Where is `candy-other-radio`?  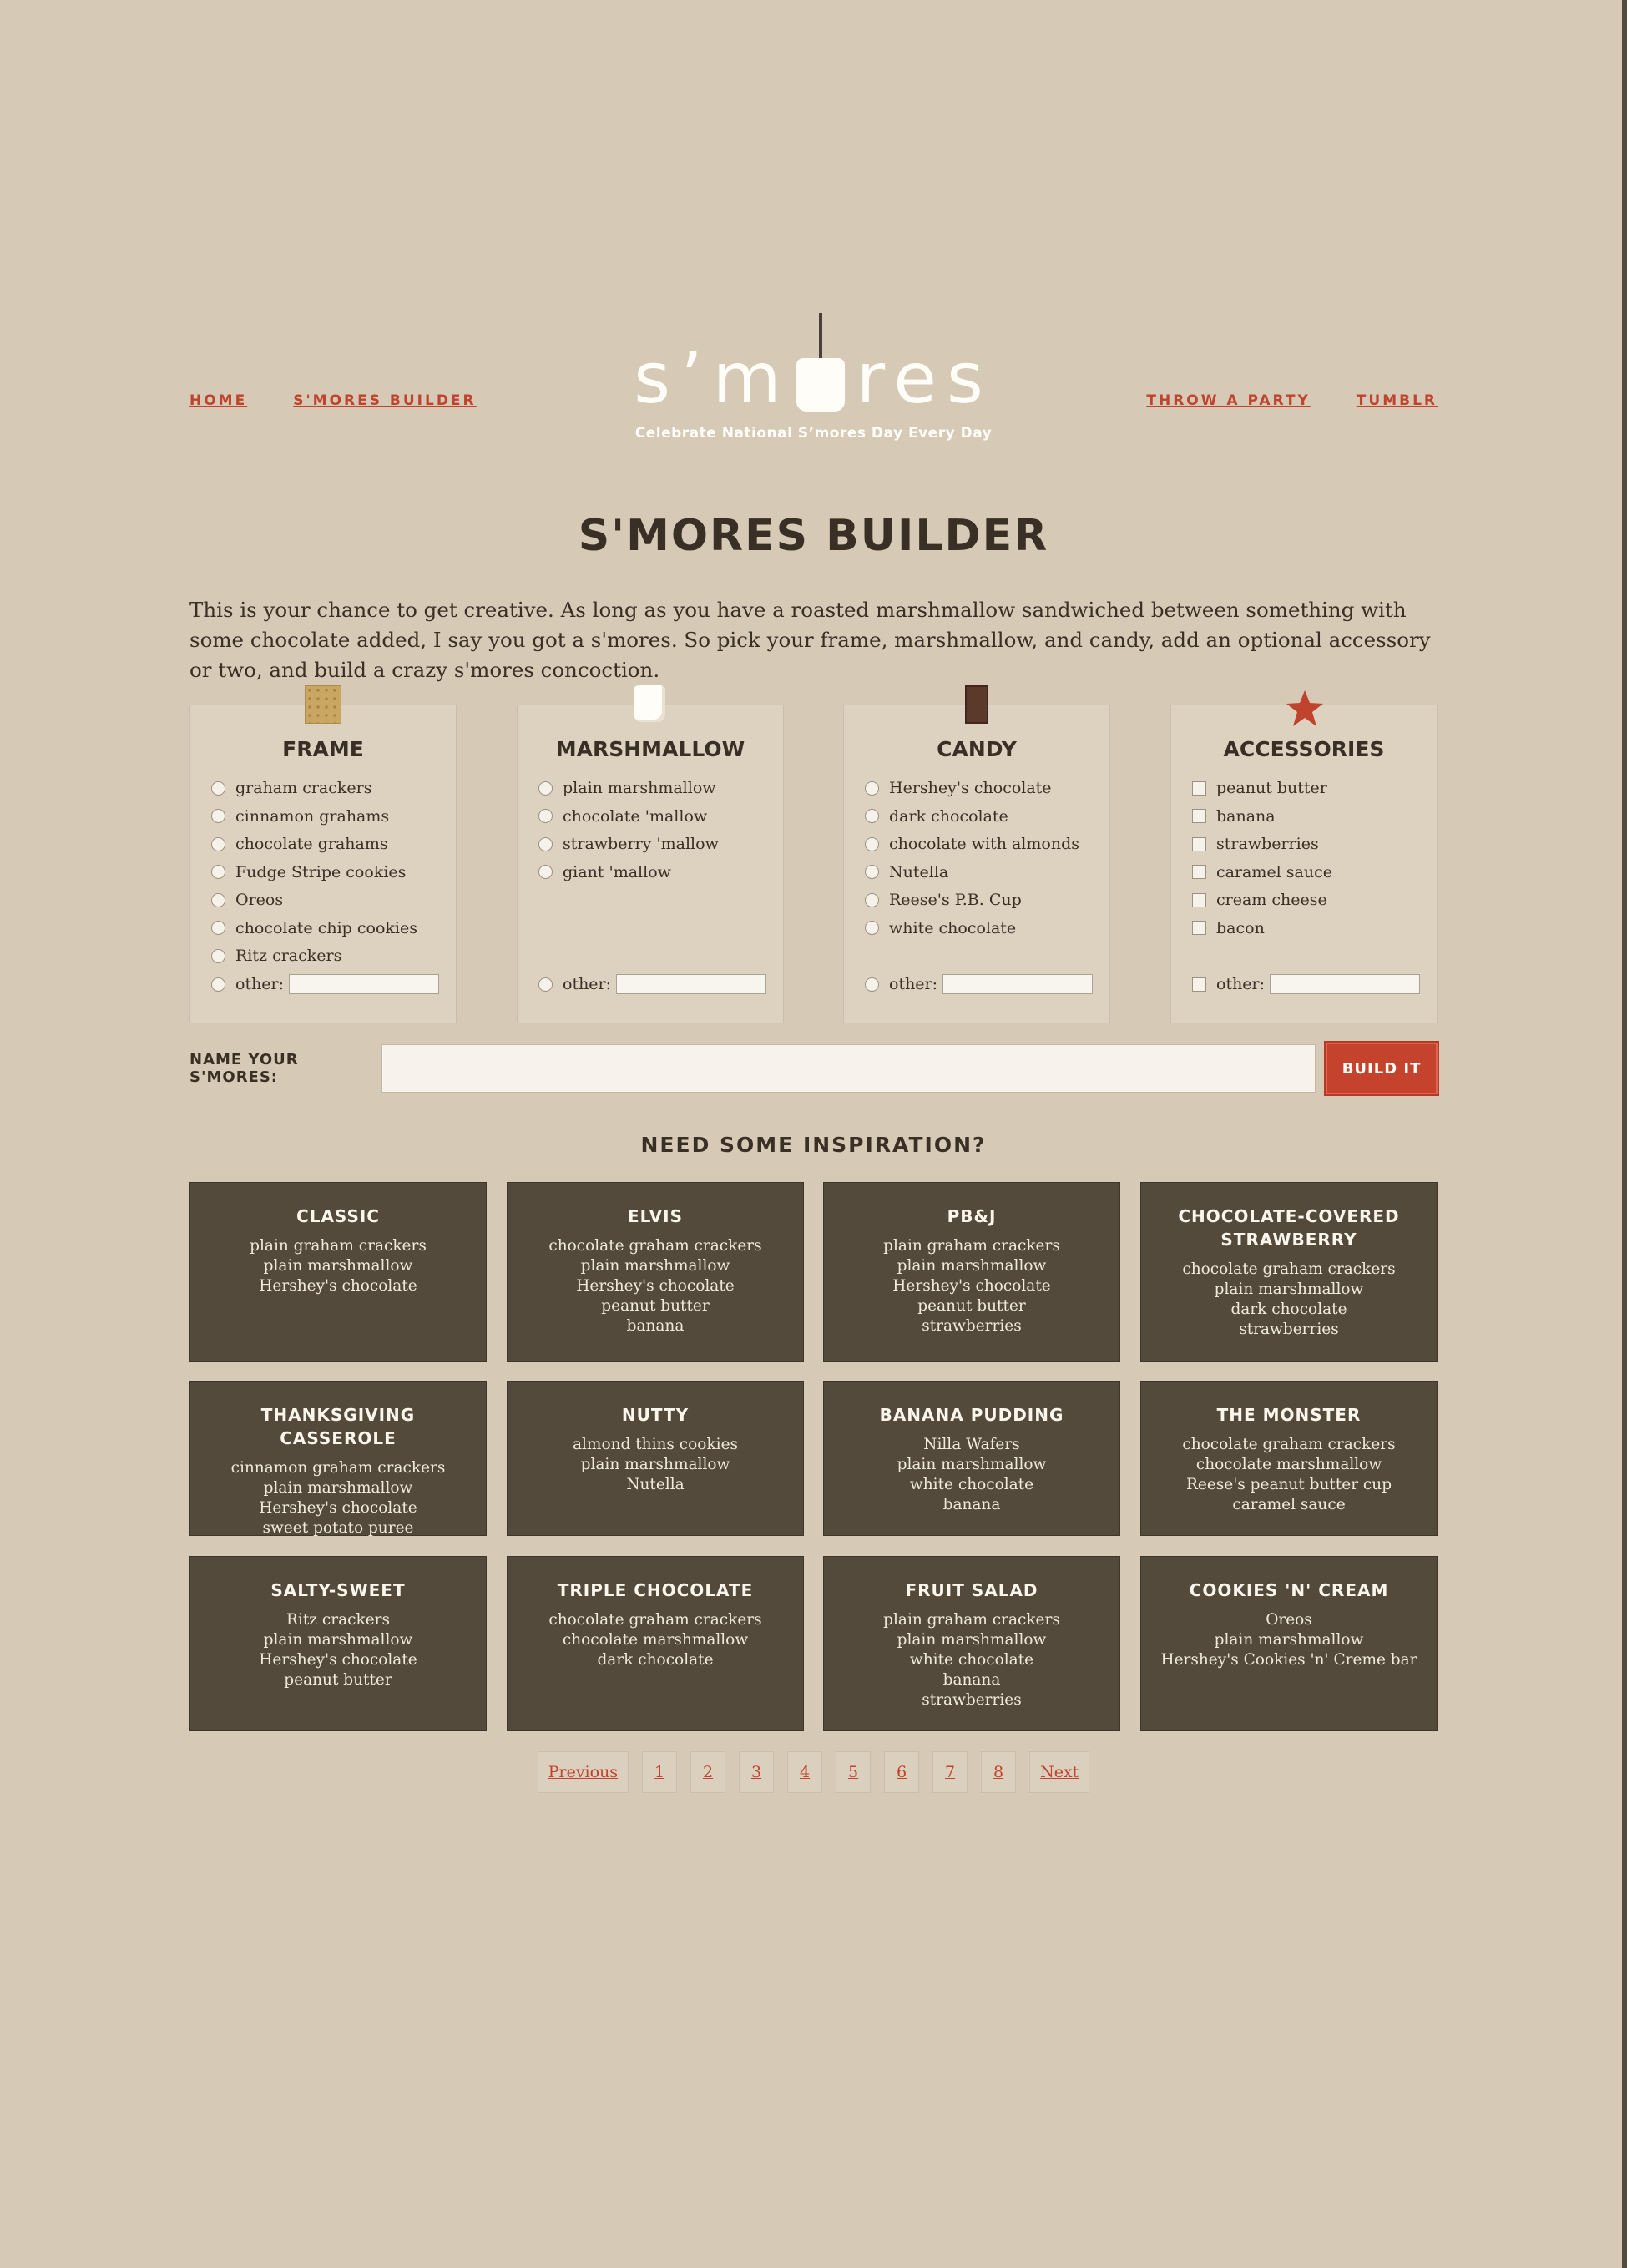
candy-other-radio is located at coordinates (872, 985).